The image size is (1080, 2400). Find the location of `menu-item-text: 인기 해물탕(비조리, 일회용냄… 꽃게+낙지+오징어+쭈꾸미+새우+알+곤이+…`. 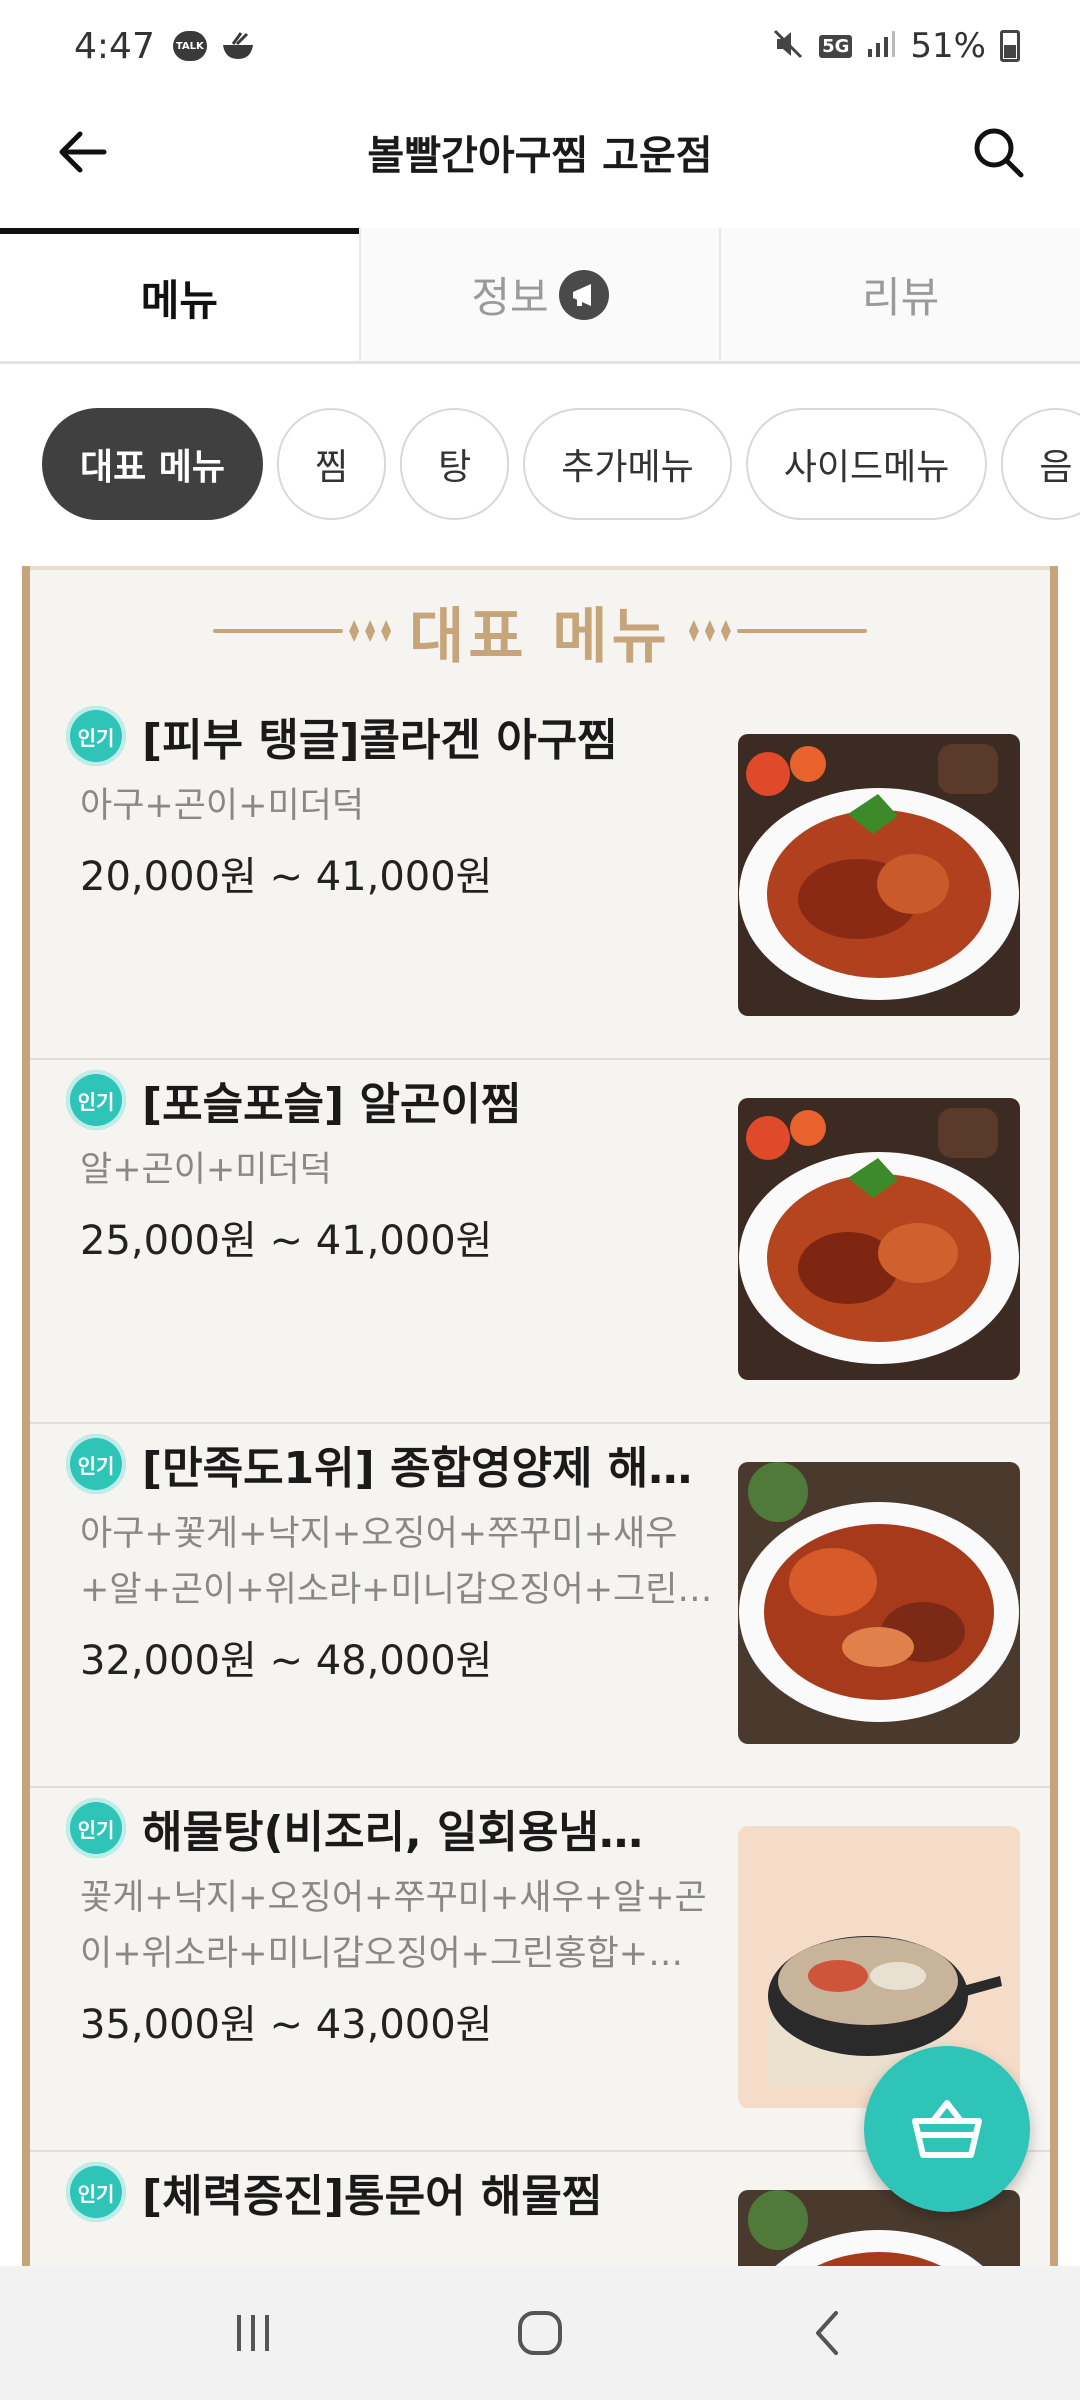

menu-item-text: 인기 해물탕(비조리, 일회용냄… 꽃게+낙지+오징어+쭈꾸미+새우+알+곤이+… is located at coordinates (391, 1919).